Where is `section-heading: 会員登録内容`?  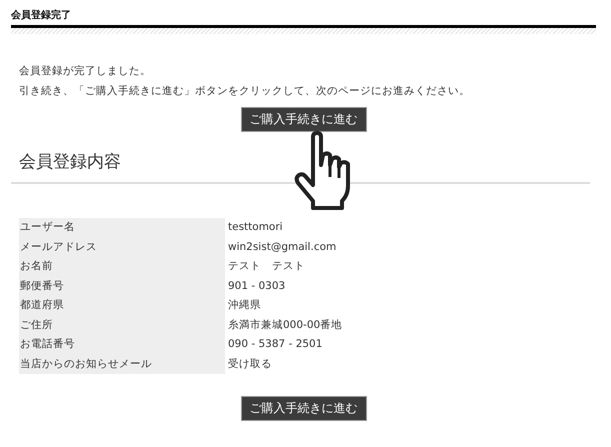
section-heading: 会員登録内容 is located at coordinates (70, 162).